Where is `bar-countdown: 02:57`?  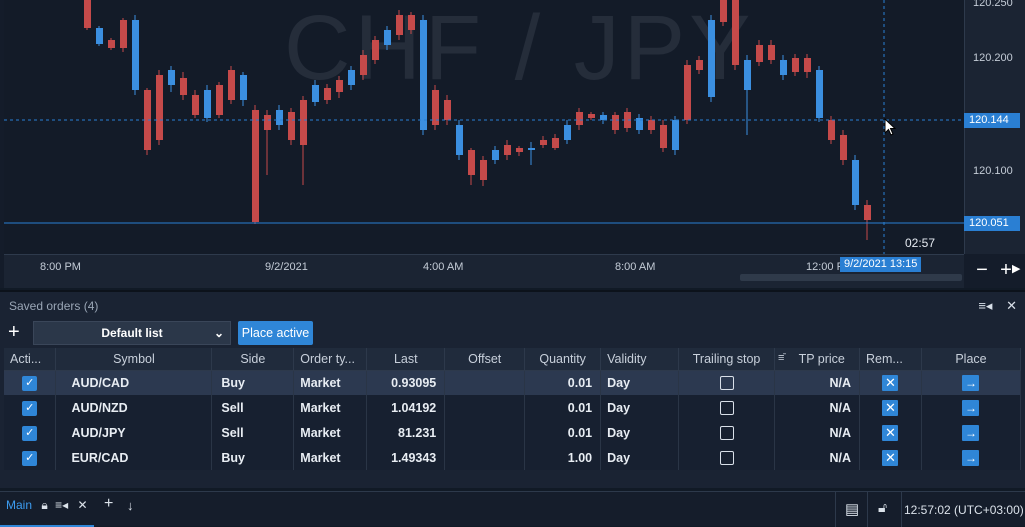
bar-countdown: 02:57 is located at coordinates (920, 243).